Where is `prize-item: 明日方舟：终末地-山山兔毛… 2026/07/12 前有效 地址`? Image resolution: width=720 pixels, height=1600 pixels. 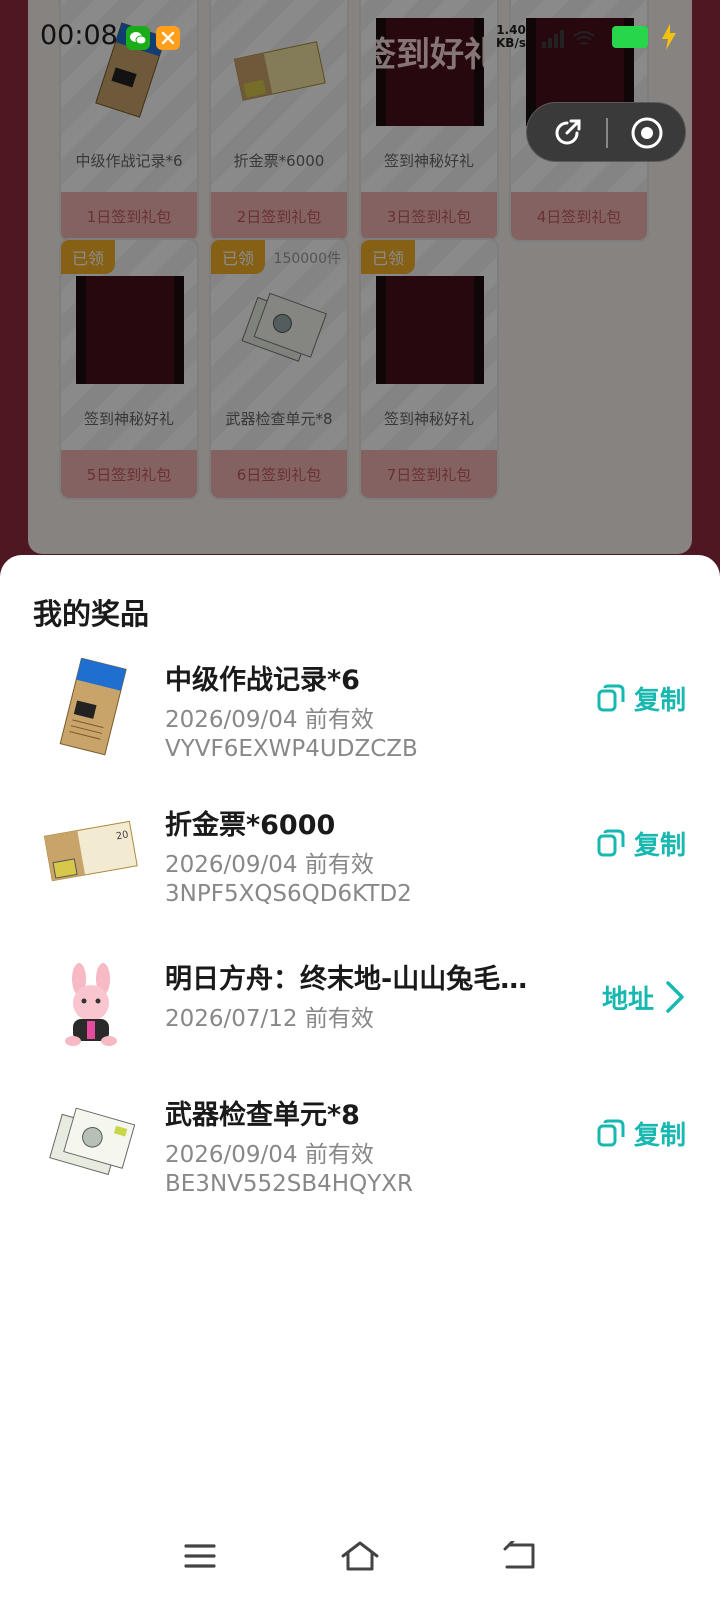 prize-item: 明日方舟：终末地-山山兔毛… 2026/07/12 前有效 地址 is located at coordinates (360, 1022).